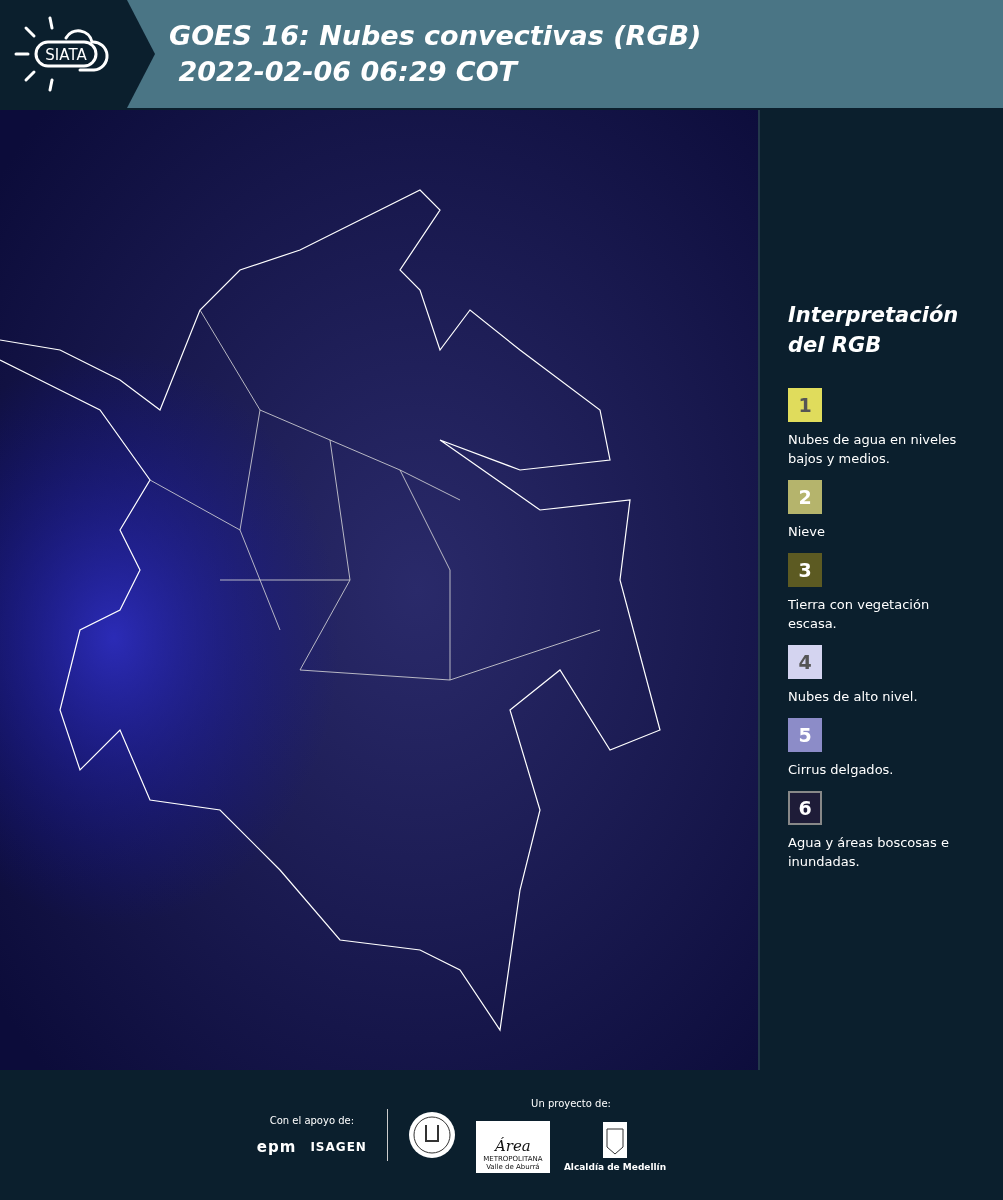 This screenshot has width=1003, height=1200. I want to click on map-timestamp: 2022-02-06 06:29 COT, so click(348, 72).